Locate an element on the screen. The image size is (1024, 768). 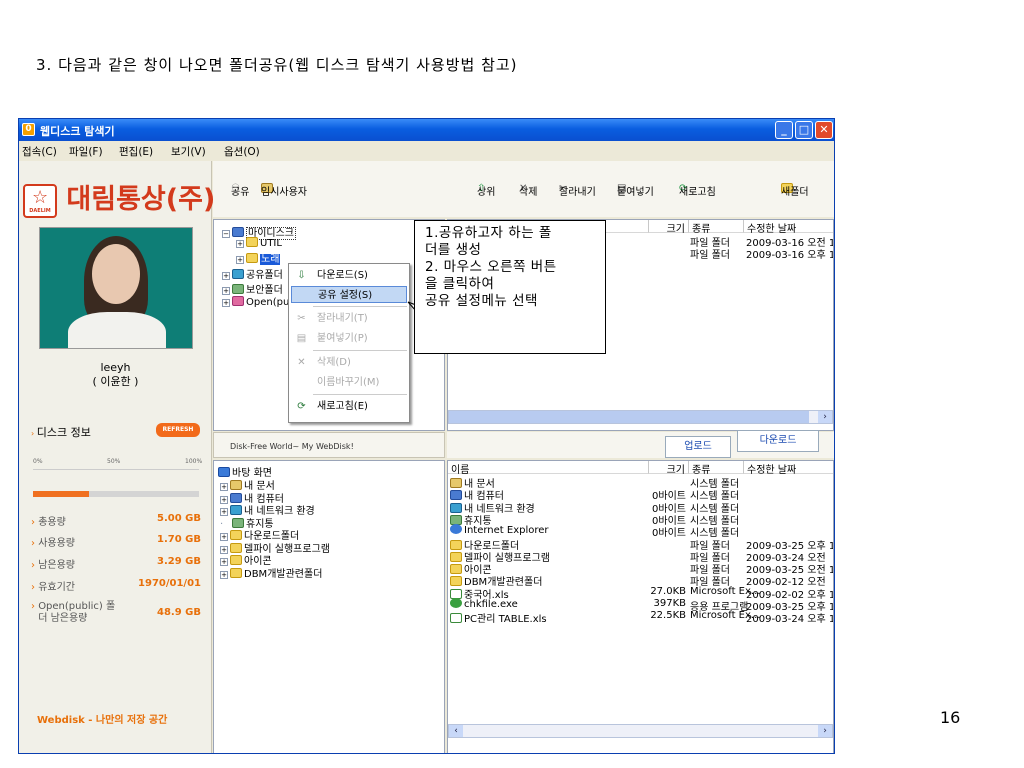
callout-line: 을 클릭하여 is located at coordinates (460, 284).